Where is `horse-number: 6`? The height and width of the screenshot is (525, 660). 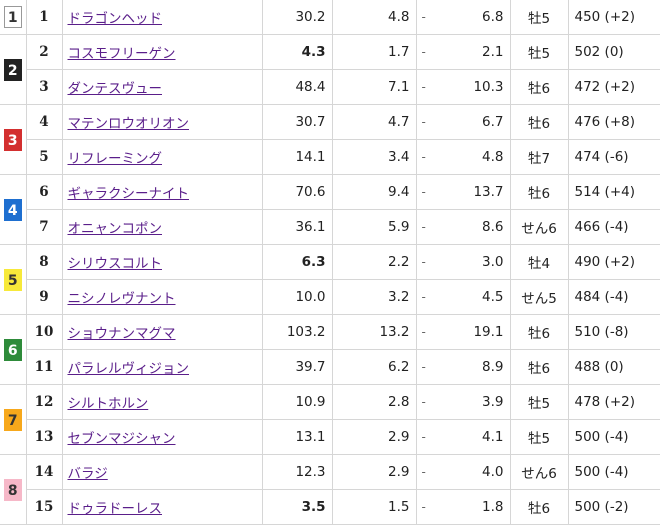 horse-number: 6 is located at coordinates (44, 192).